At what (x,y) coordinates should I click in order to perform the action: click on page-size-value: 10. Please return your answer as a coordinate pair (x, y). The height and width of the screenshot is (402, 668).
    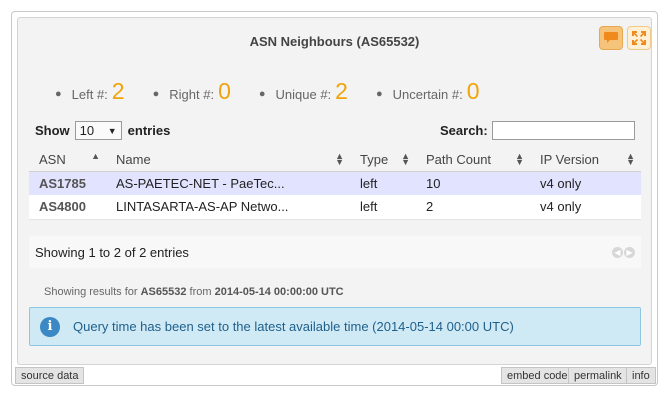
    Looking at the image, I should click on (87, 130).